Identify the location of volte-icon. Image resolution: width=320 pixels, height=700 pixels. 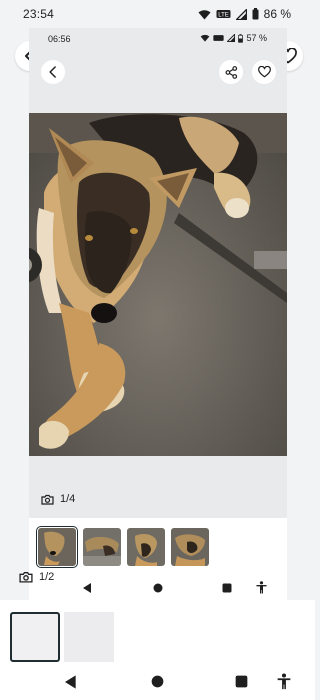
(219, 38).